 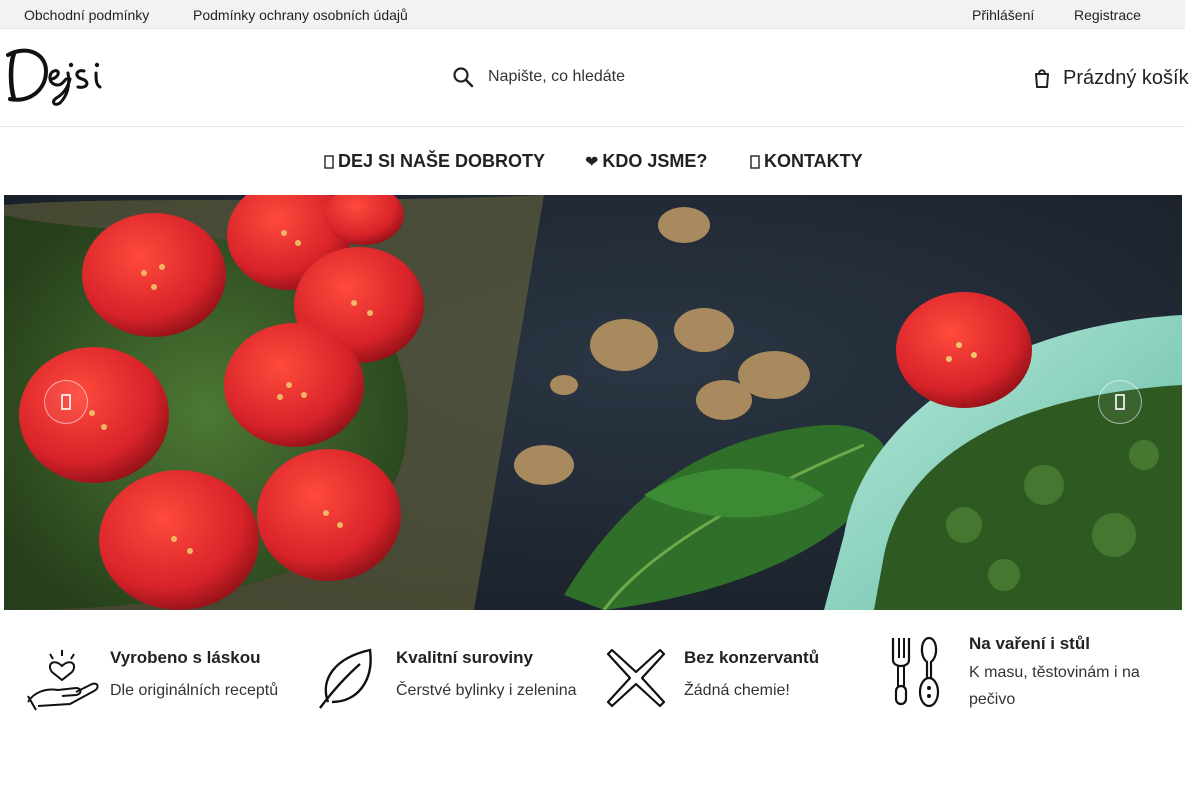 What do you see at coordinates (636, 678) in the screenshot?
I see `cross-icon` at bounding box center [636, 678].